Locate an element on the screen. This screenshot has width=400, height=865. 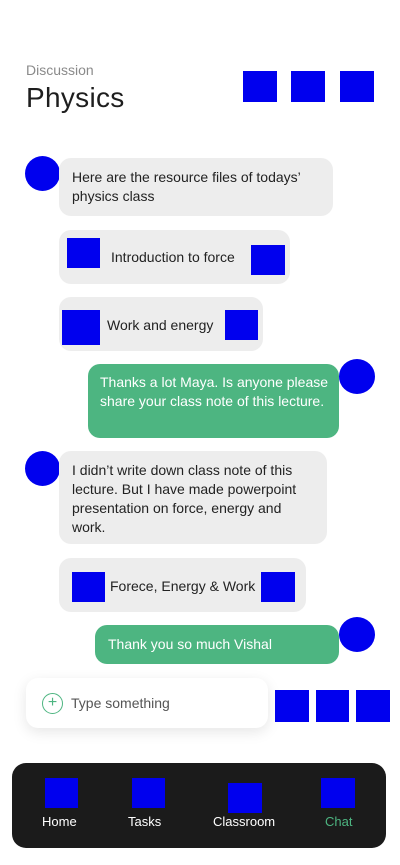
attach-icon is located at coordinates (292, 706).